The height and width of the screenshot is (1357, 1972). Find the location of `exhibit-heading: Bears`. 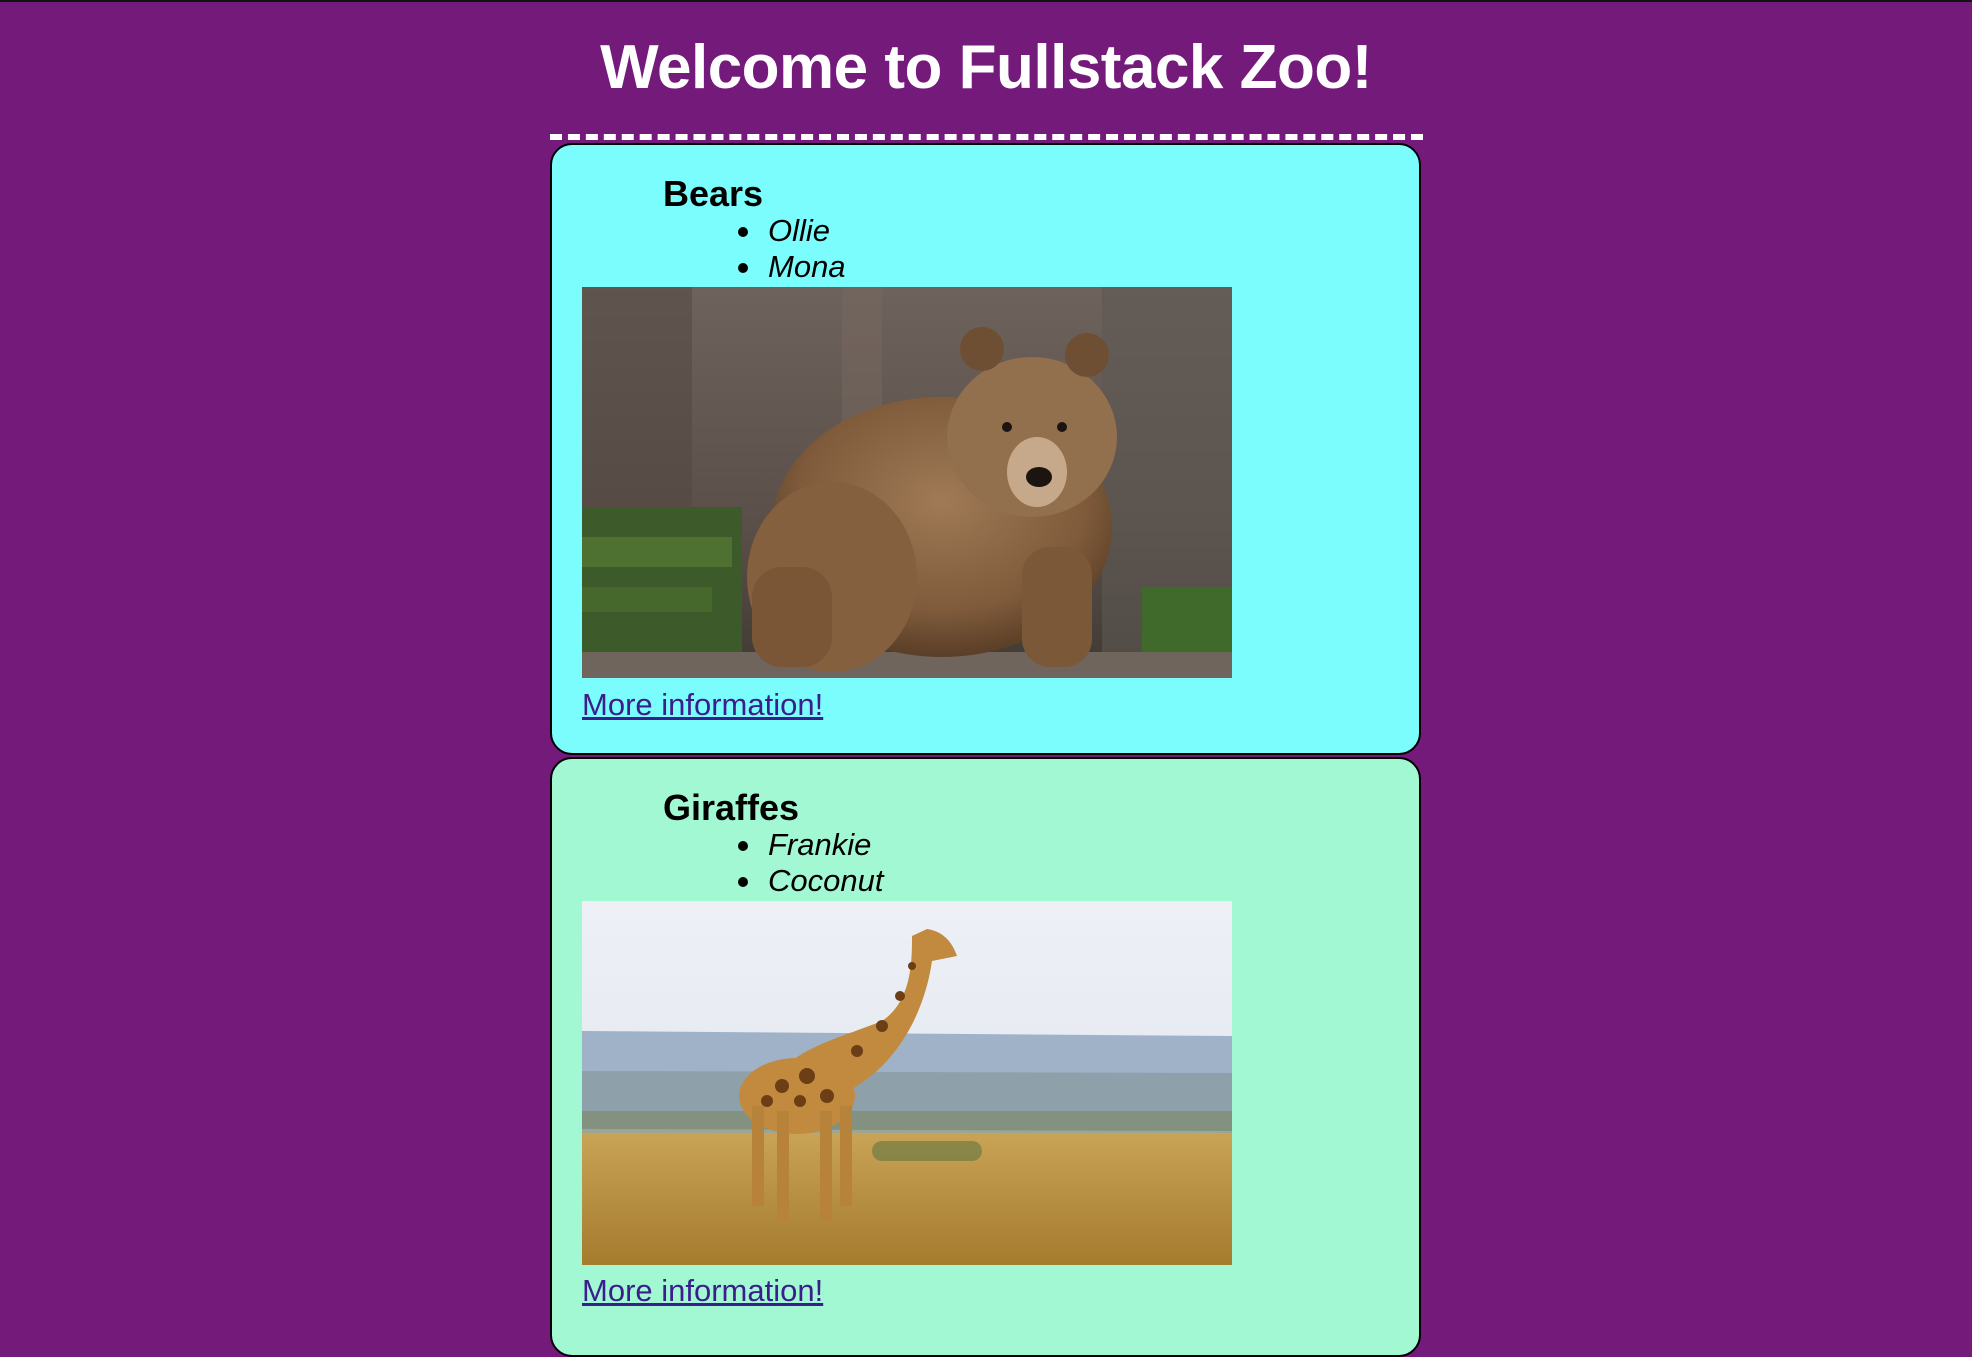

exhibit-heading: Bears is located at coordinates (713, 193).